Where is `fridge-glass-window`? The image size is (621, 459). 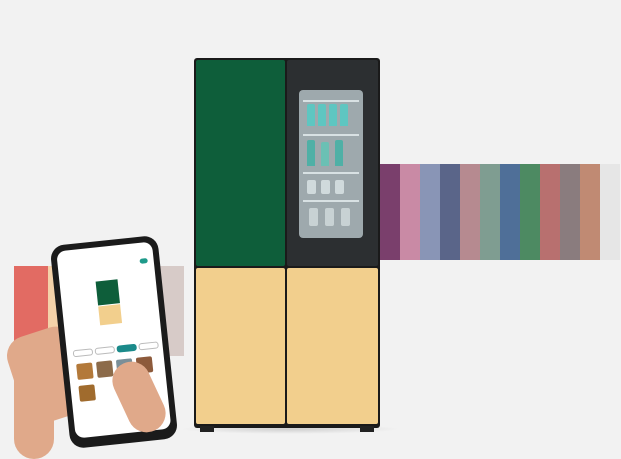
fridge-glass-window is located at coordinates (331, 164).